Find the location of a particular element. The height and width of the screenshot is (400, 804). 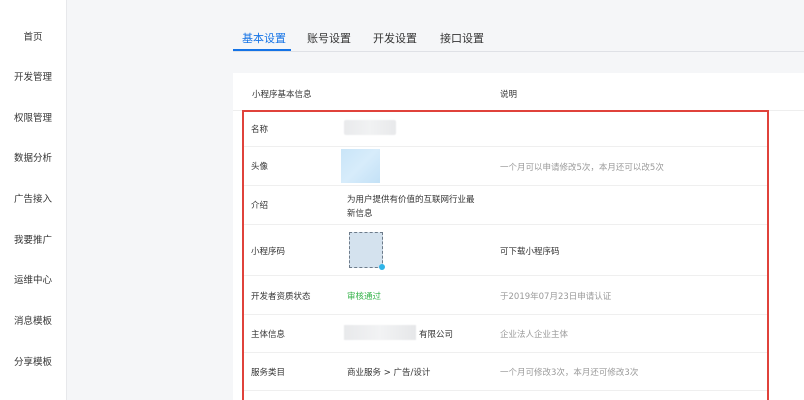

sidebar-item-operations: 运维中心 is located at coordinates (33, 281).